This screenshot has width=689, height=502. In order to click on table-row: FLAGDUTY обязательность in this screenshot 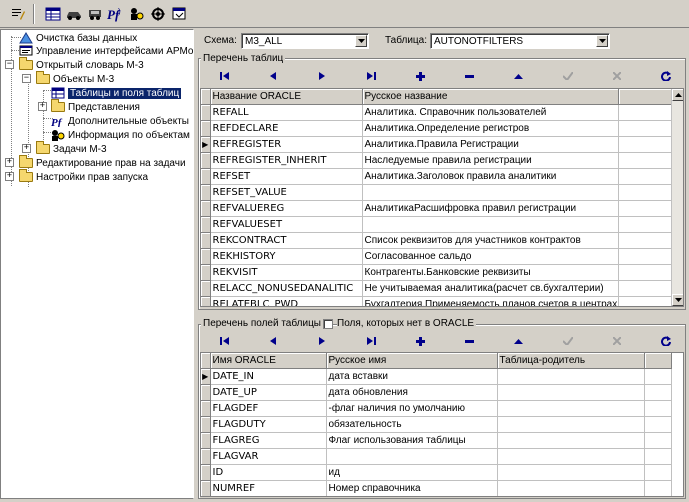, I will do `click(436, 424)`.